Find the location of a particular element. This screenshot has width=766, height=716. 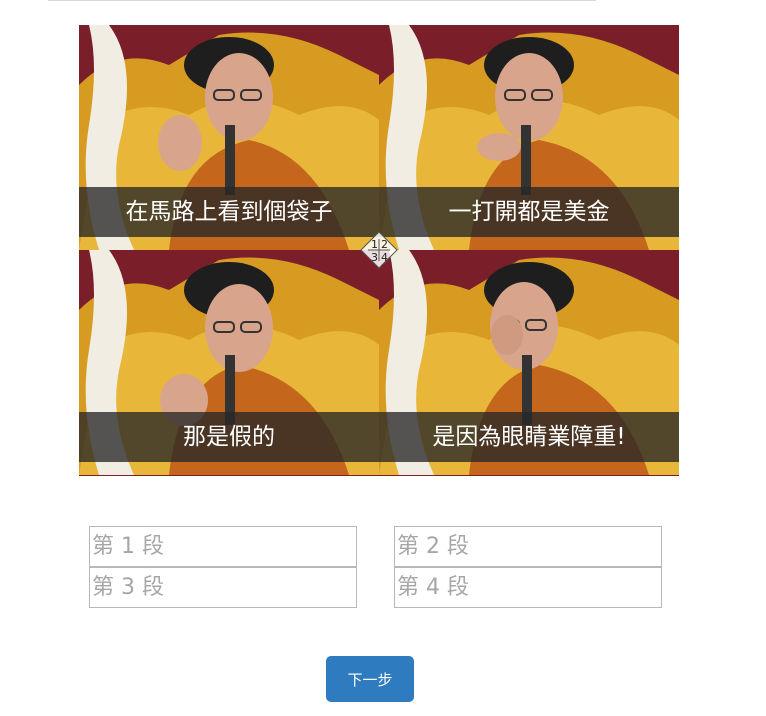

marker-num-3: 3 is located at coordinates (374, 257).